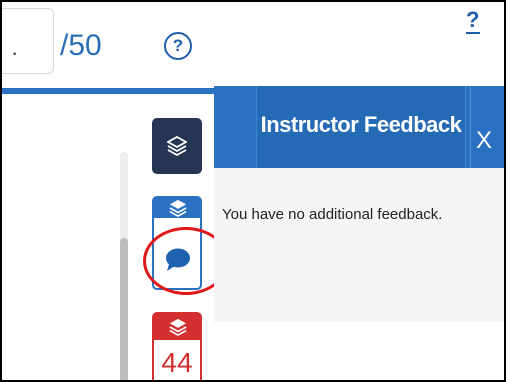  Describe the element at coordinates (177, 346) in the screenshot. I see `alerts-button: 44` at that location.